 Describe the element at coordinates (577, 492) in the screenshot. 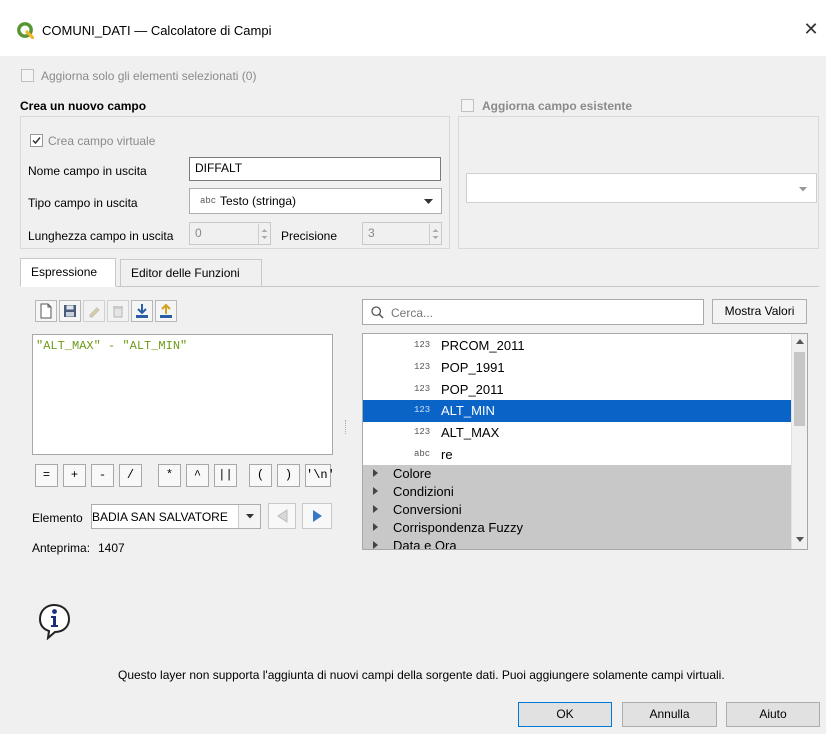

I see `function-group-item: Condizioni` at that location.